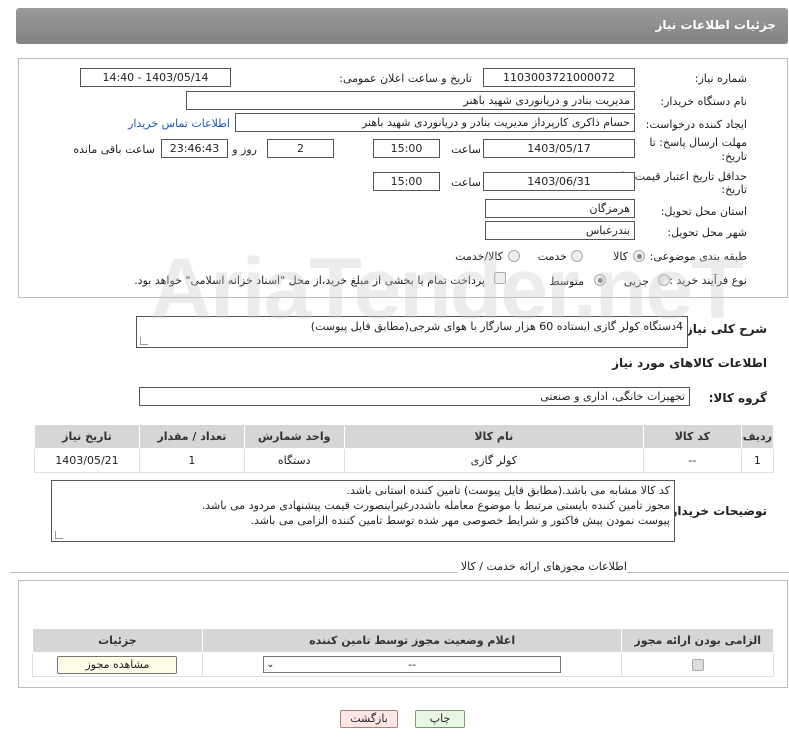 The height and width of the screenshot is (745, 789). Describe the element at coordinates (696, 124) in the screenshot. I see `requester-label: ایجاد کننده درخواست:` at that location.